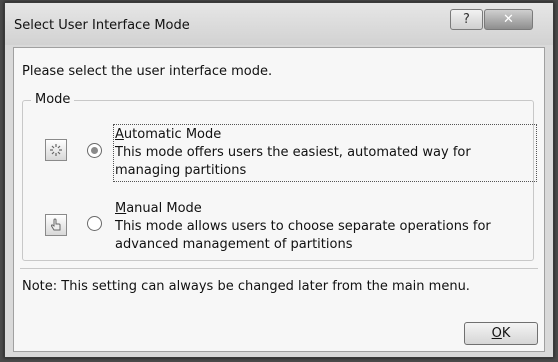  Describe the element at coordinates (496, 333) in the screenshot. I see `ok-access-key: O` at that location.